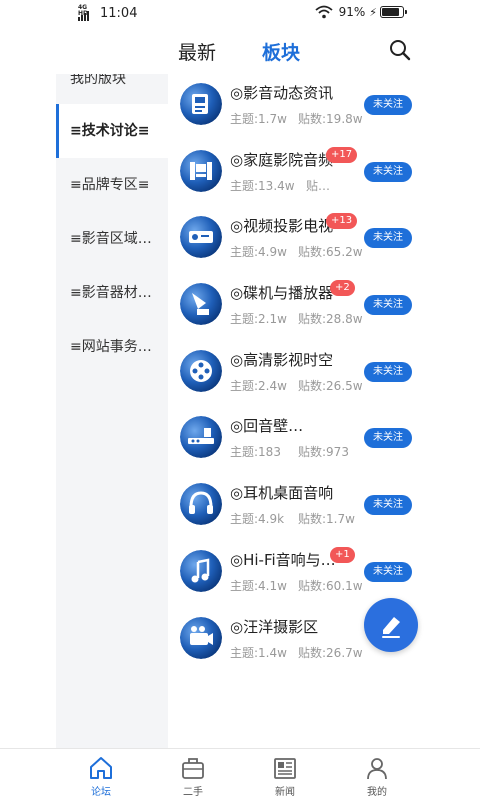 The height and width of the screenshot is (800, 480). I want to click on signal-icon: 4G HD, so click(87, 12).